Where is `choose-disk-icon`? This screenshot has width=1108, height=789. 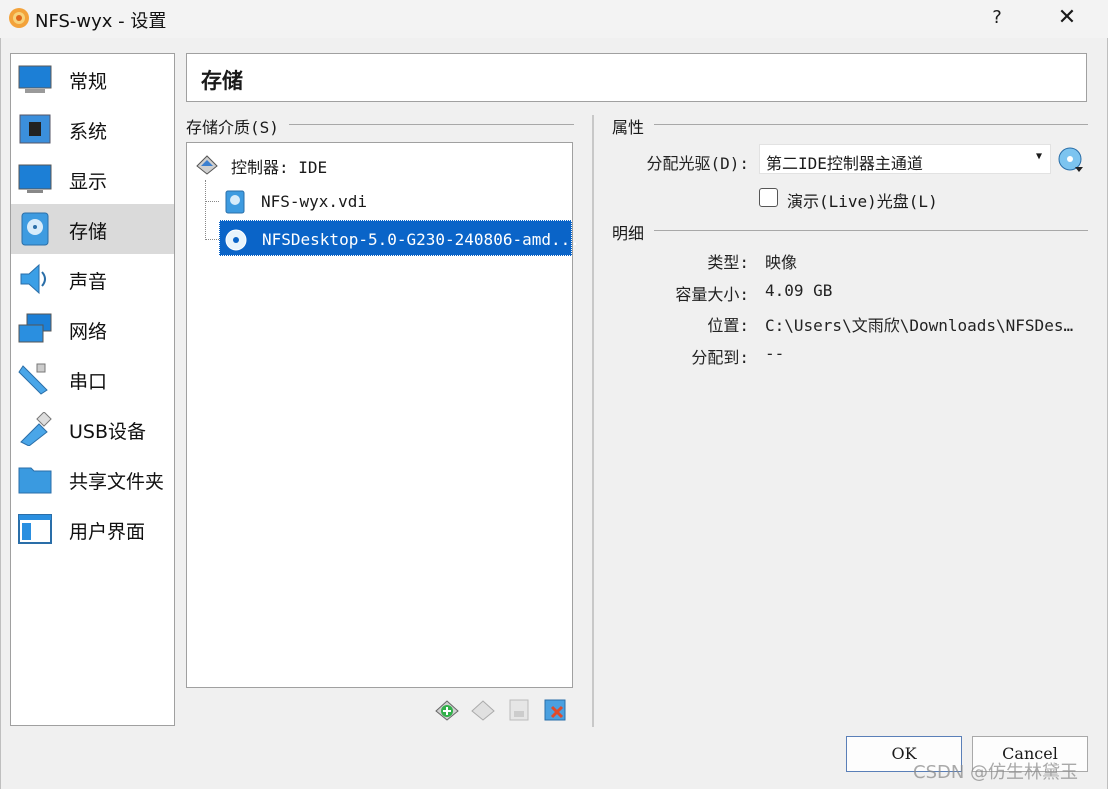 choose-disk-icon is located at coordinates (1071, 160).